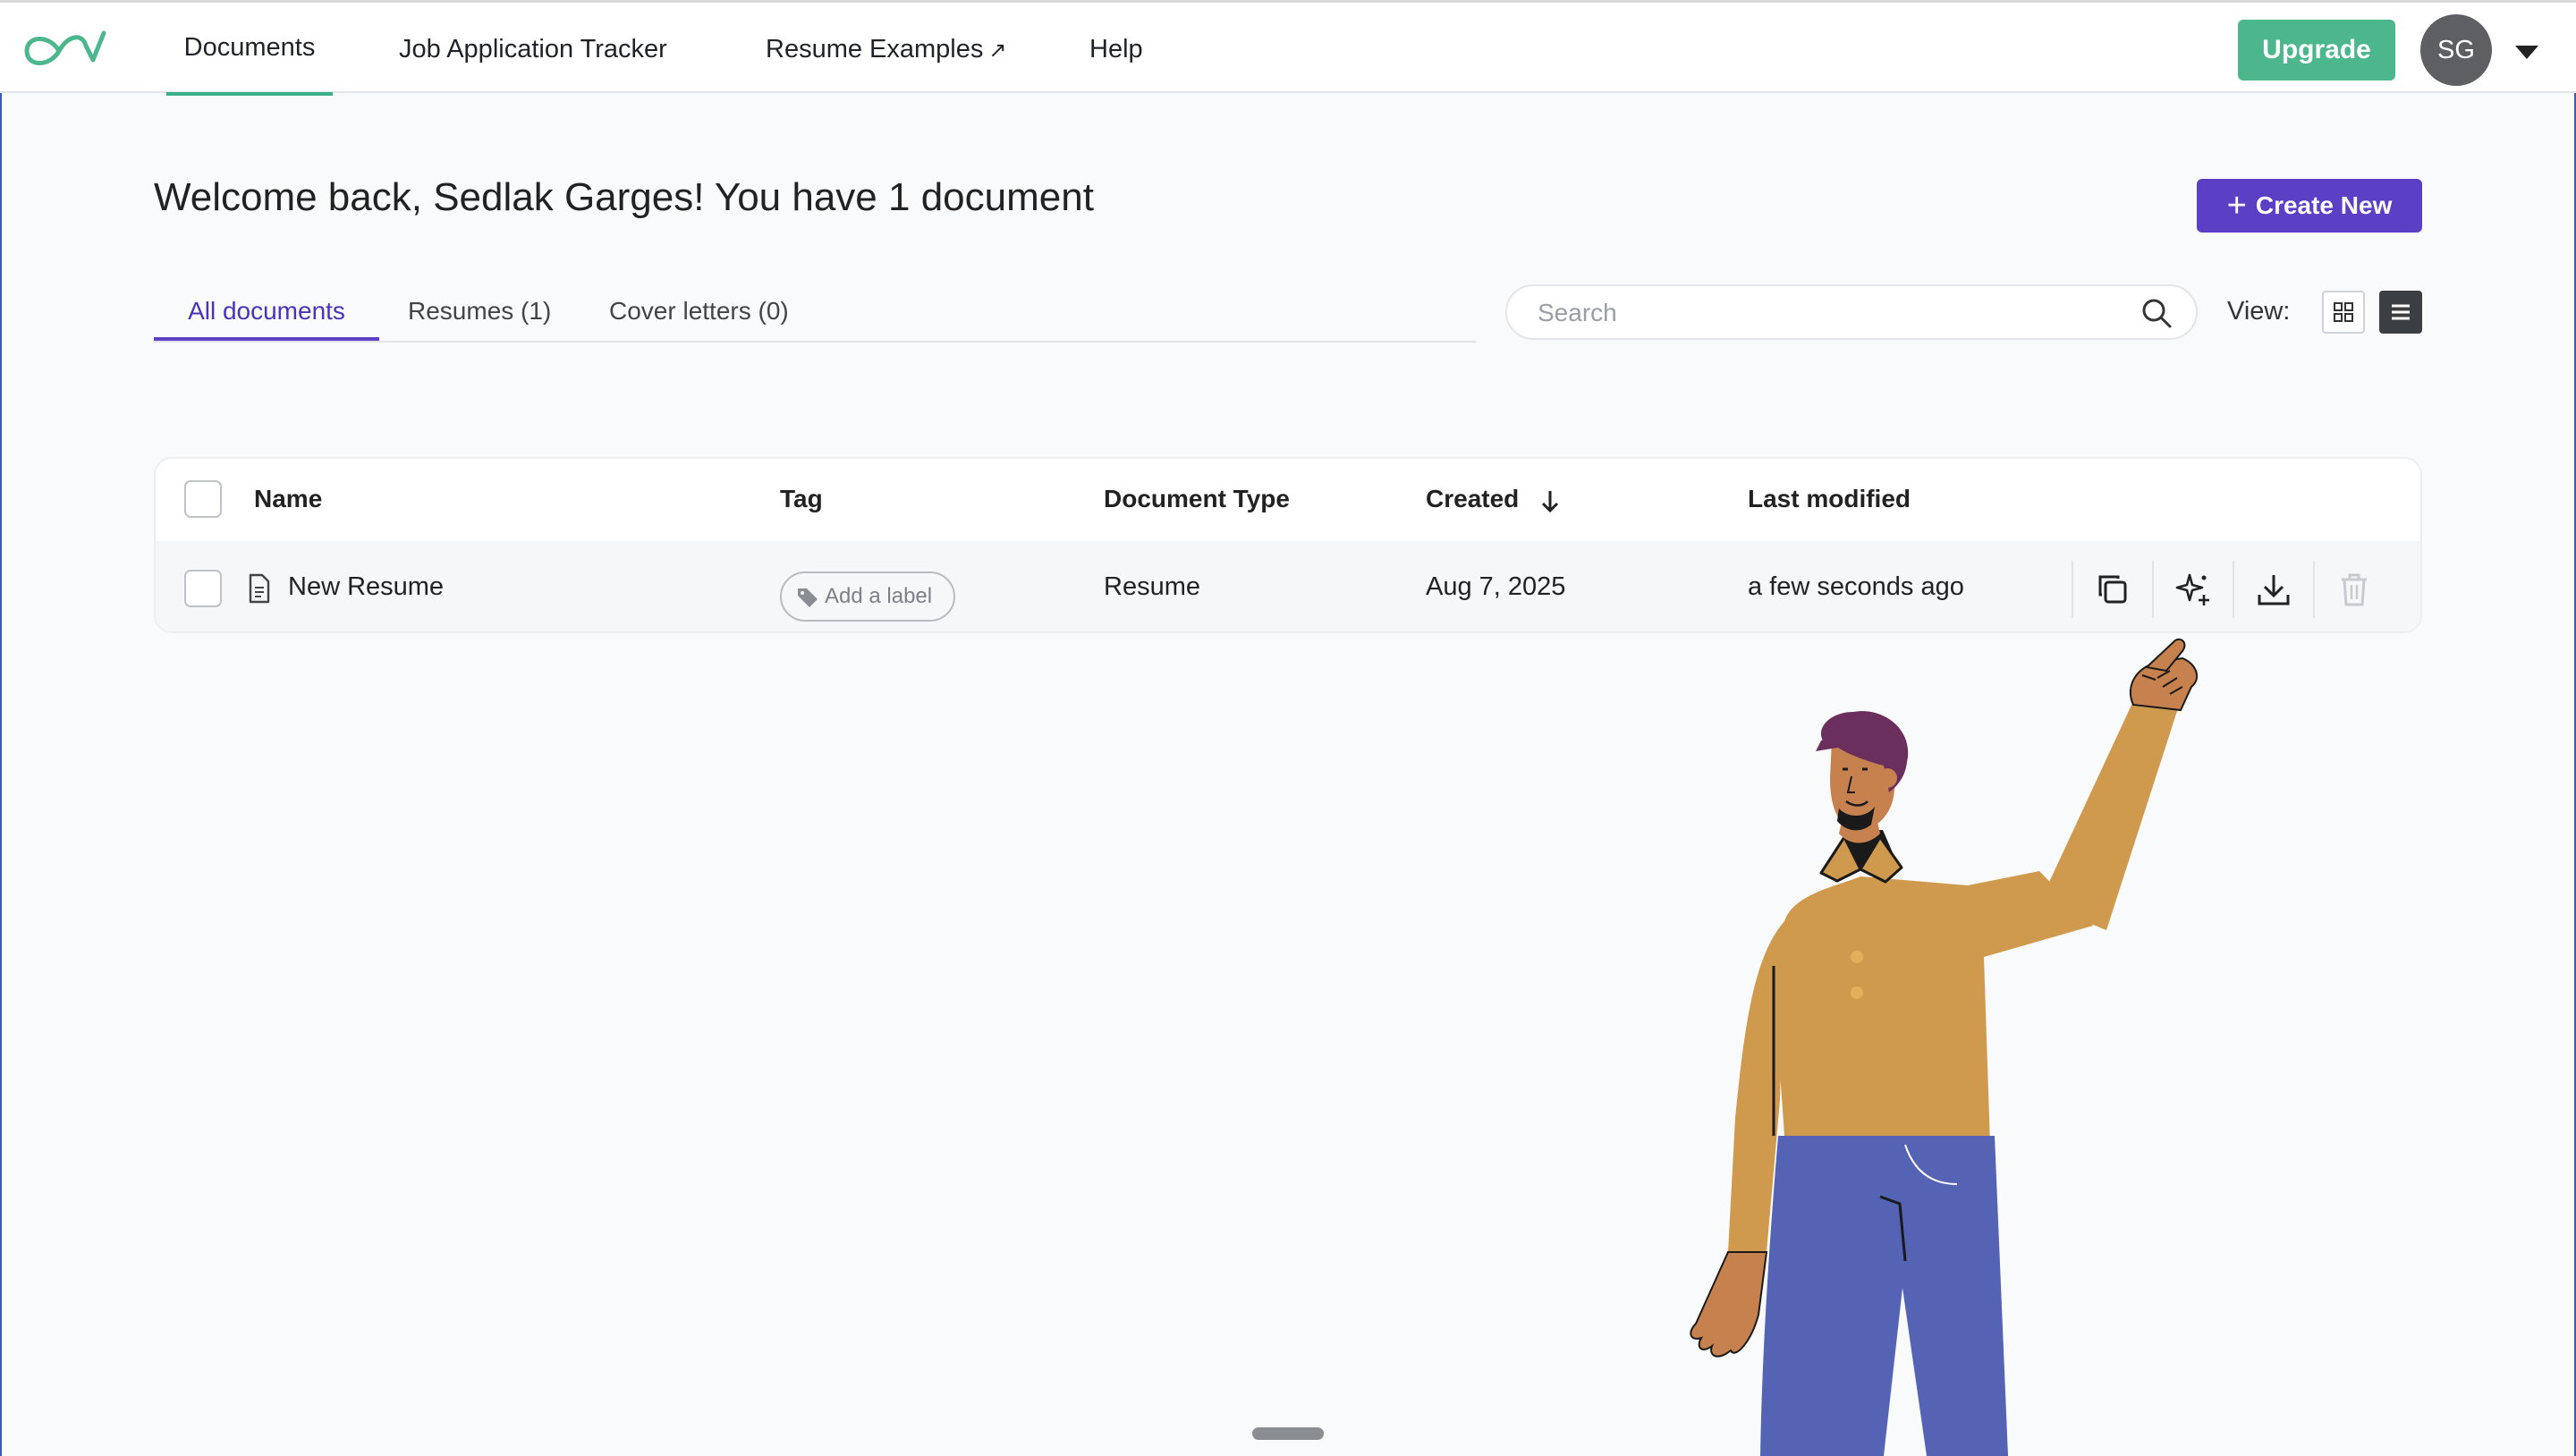 Image resolution: width=2576 pixels, height=1456 pixels. I want to click on tab-resumes: Resumes (1), so click(479, 315).